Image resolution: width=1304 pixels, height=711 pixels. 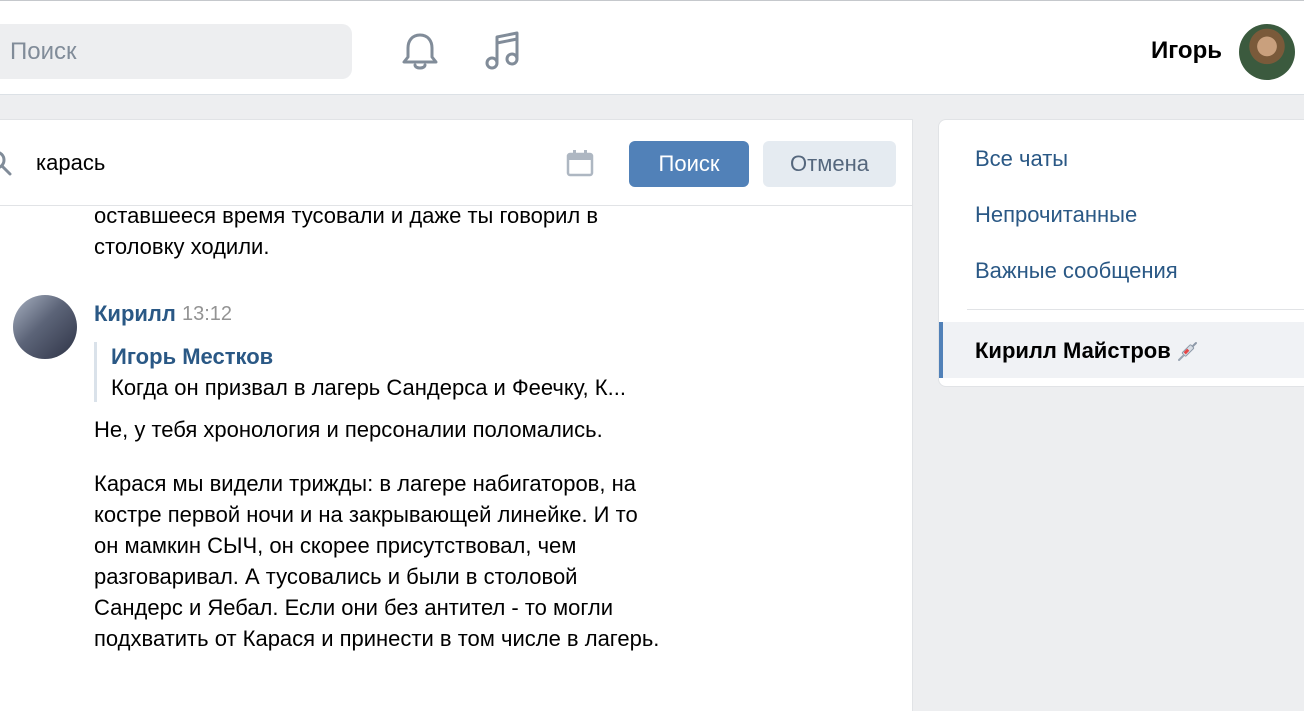 I want to click on global-search-input: Поиск, so click(x=176, y=51).